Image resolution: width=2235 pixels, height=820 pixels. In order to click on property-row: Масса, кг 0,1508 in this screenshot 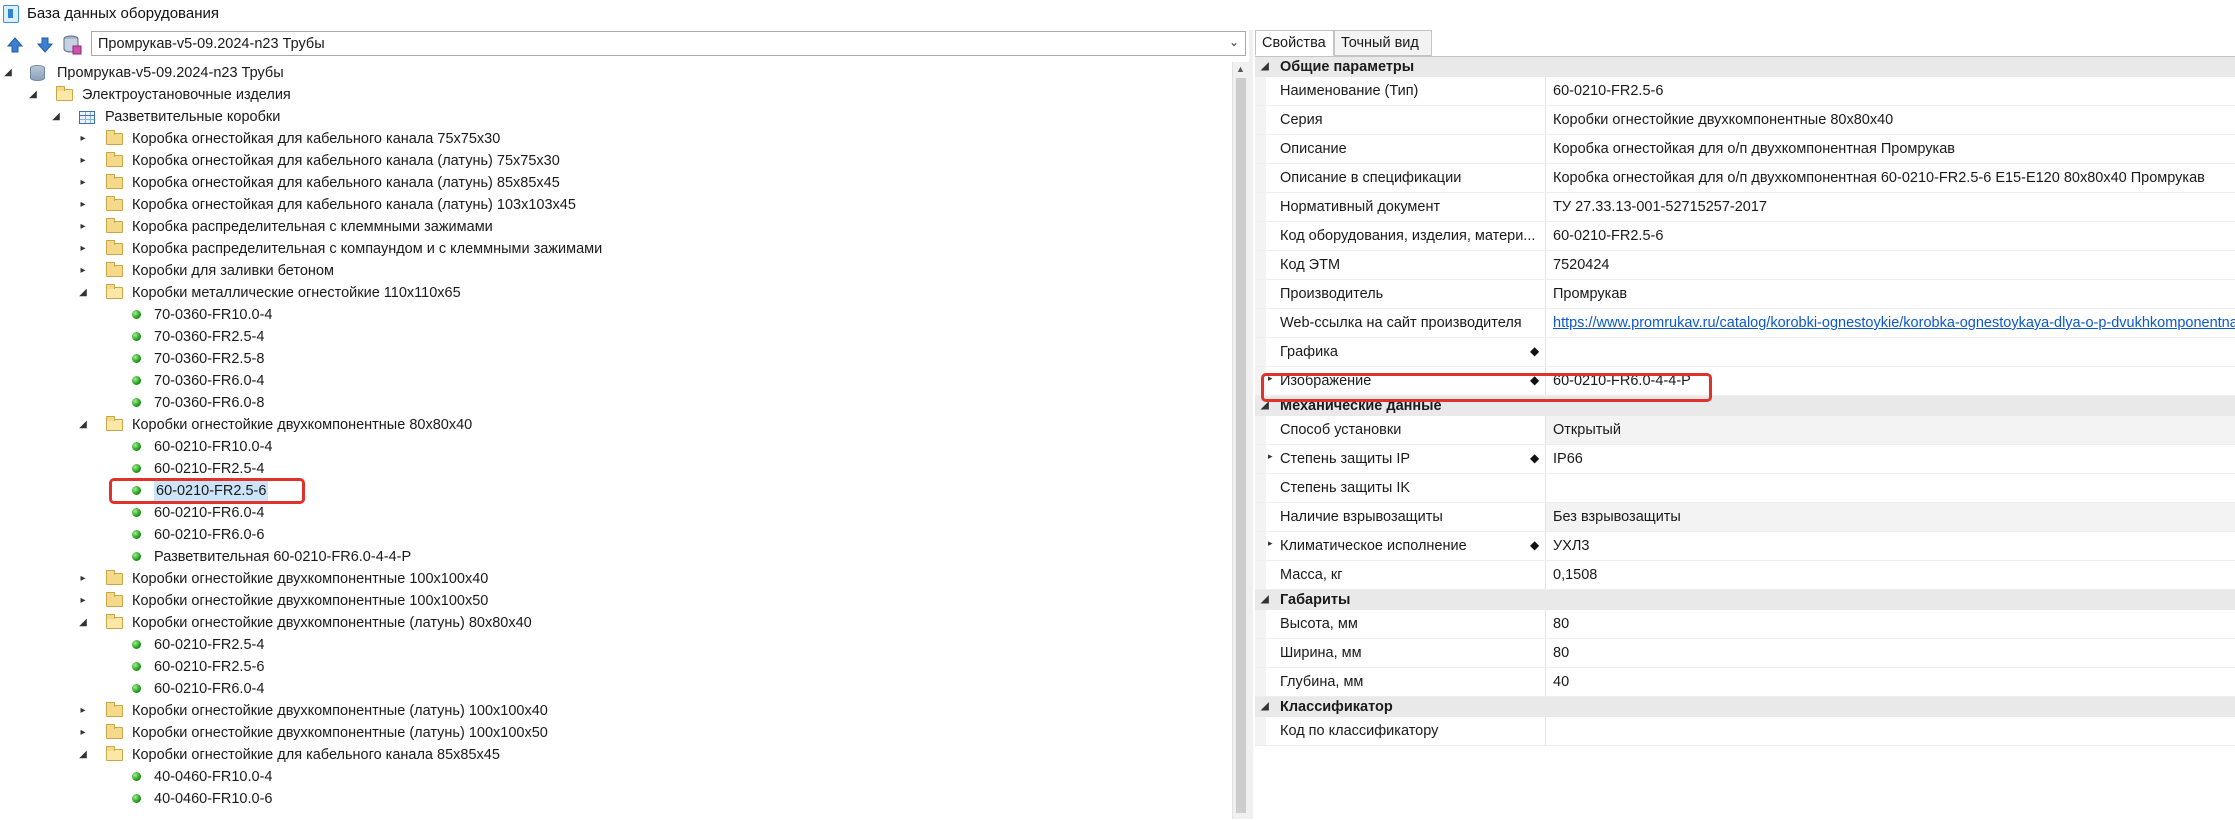, I will do `click(1745, 575)`.